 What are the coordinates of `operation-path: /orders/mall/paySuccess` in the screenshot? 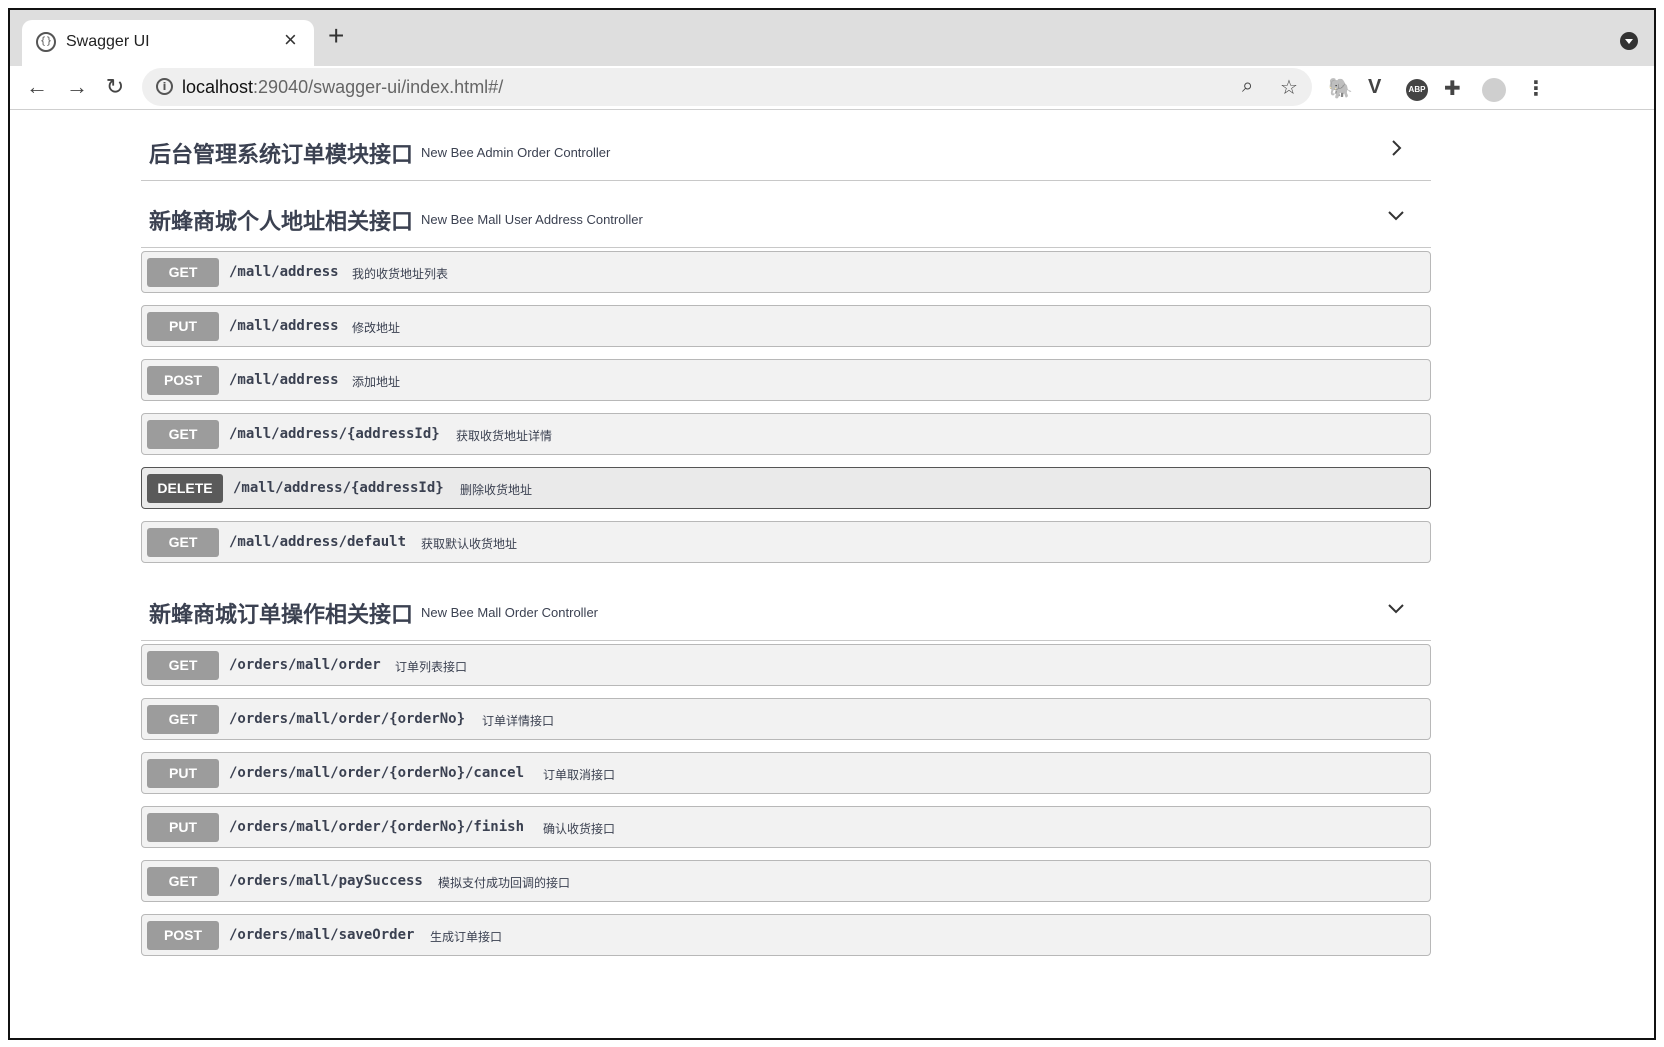 It's located at (326, 881).